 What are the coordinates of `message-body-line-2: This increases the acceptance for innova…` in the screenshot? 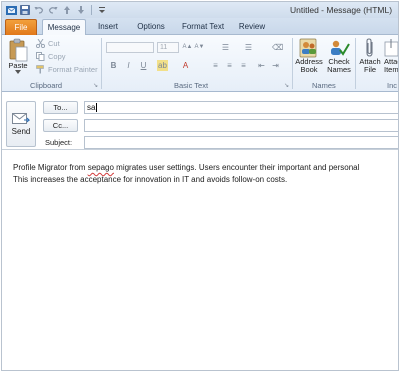 It's located at (150, 179).